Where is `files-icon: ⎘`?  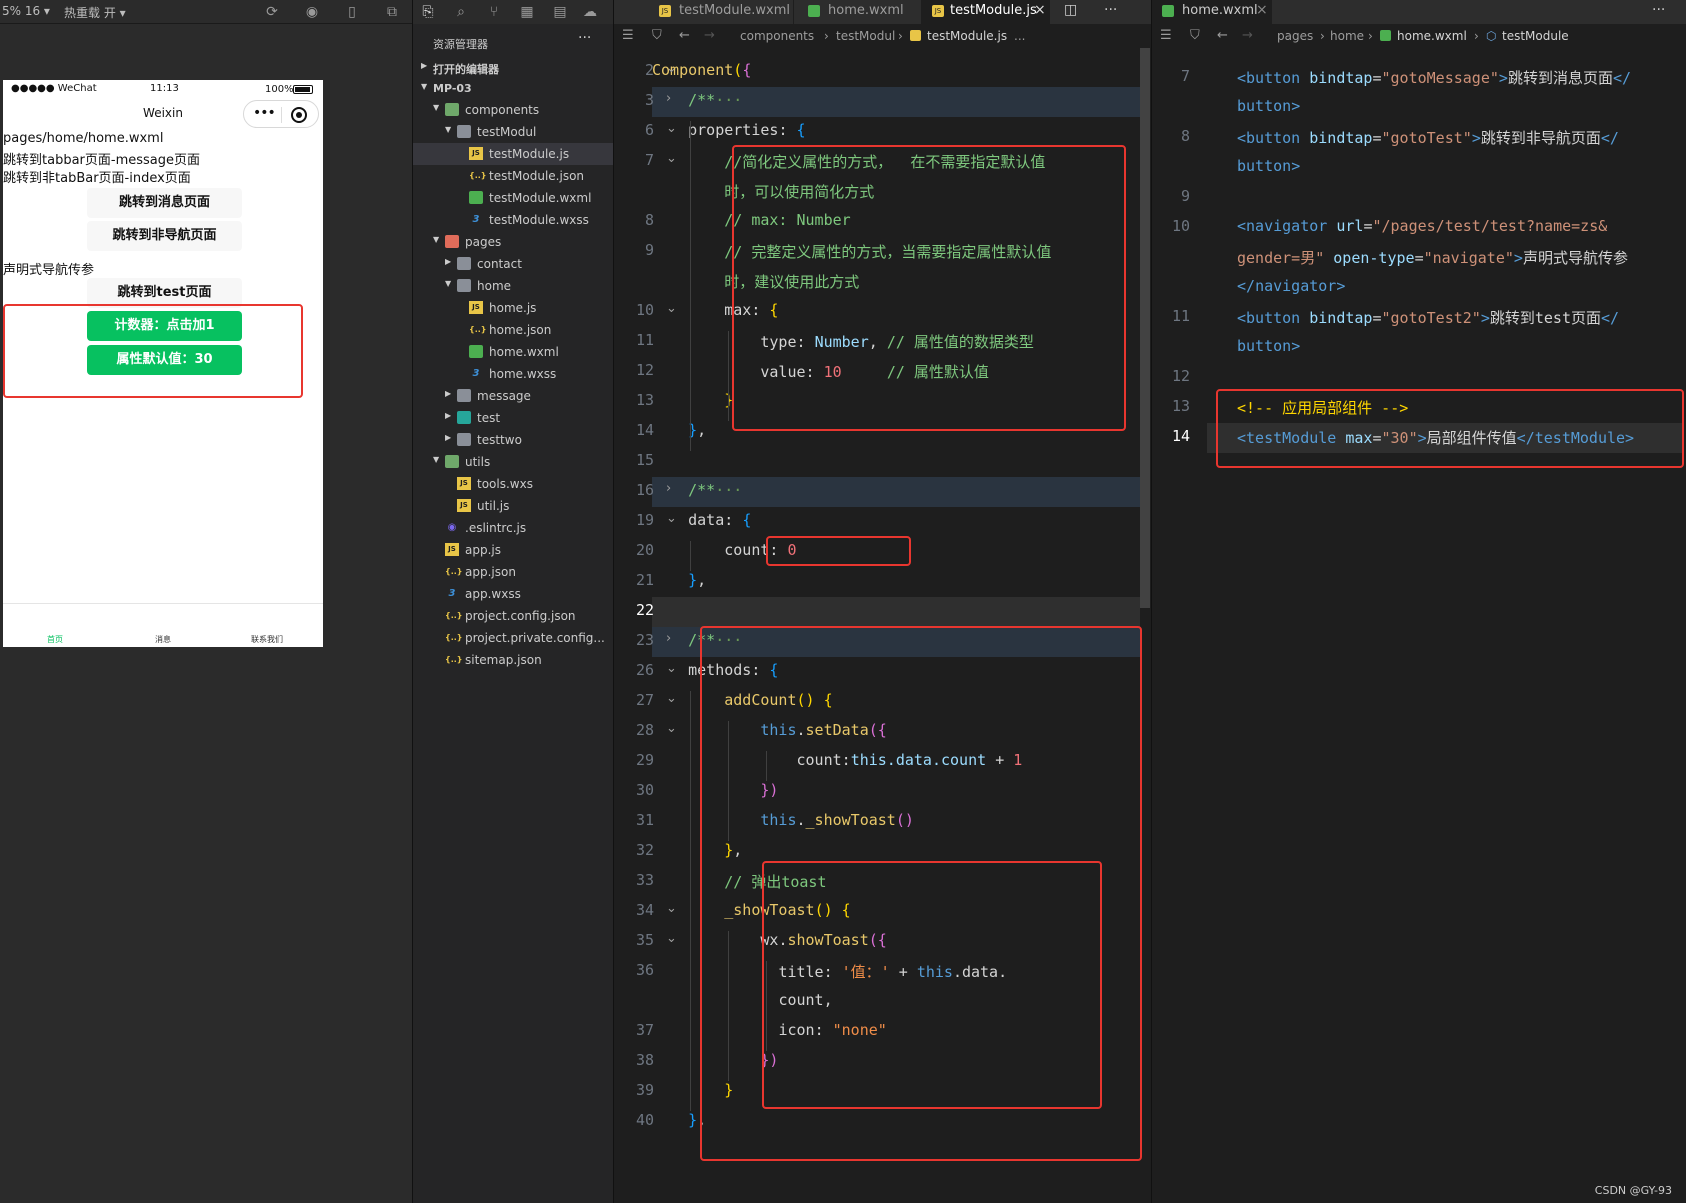
files-icon: ⎘ is located at coordinates (428, 12).